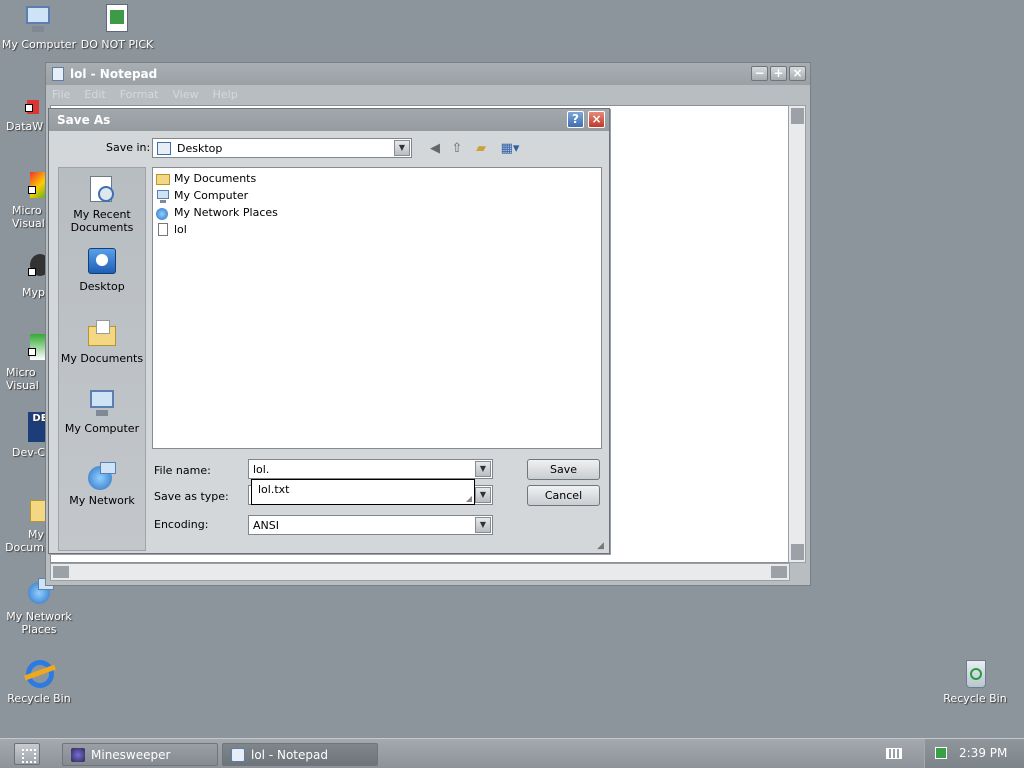 Image resolution: width=1024 pixels, height=768 pixels. Describe the element at coordinates (191, 496) in the screenshot. I see `save-as-type-label: Save as type:` at that location.